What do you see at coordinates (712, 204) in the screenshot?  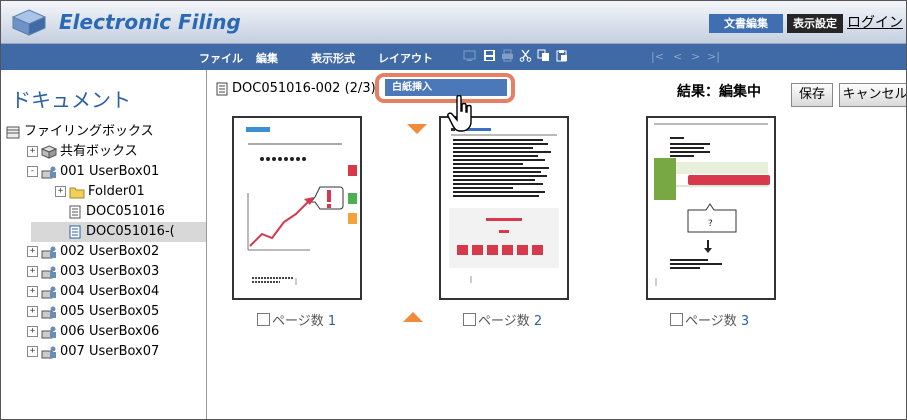 I see `page-3-preview: ?` at bounding box center [712, 204].